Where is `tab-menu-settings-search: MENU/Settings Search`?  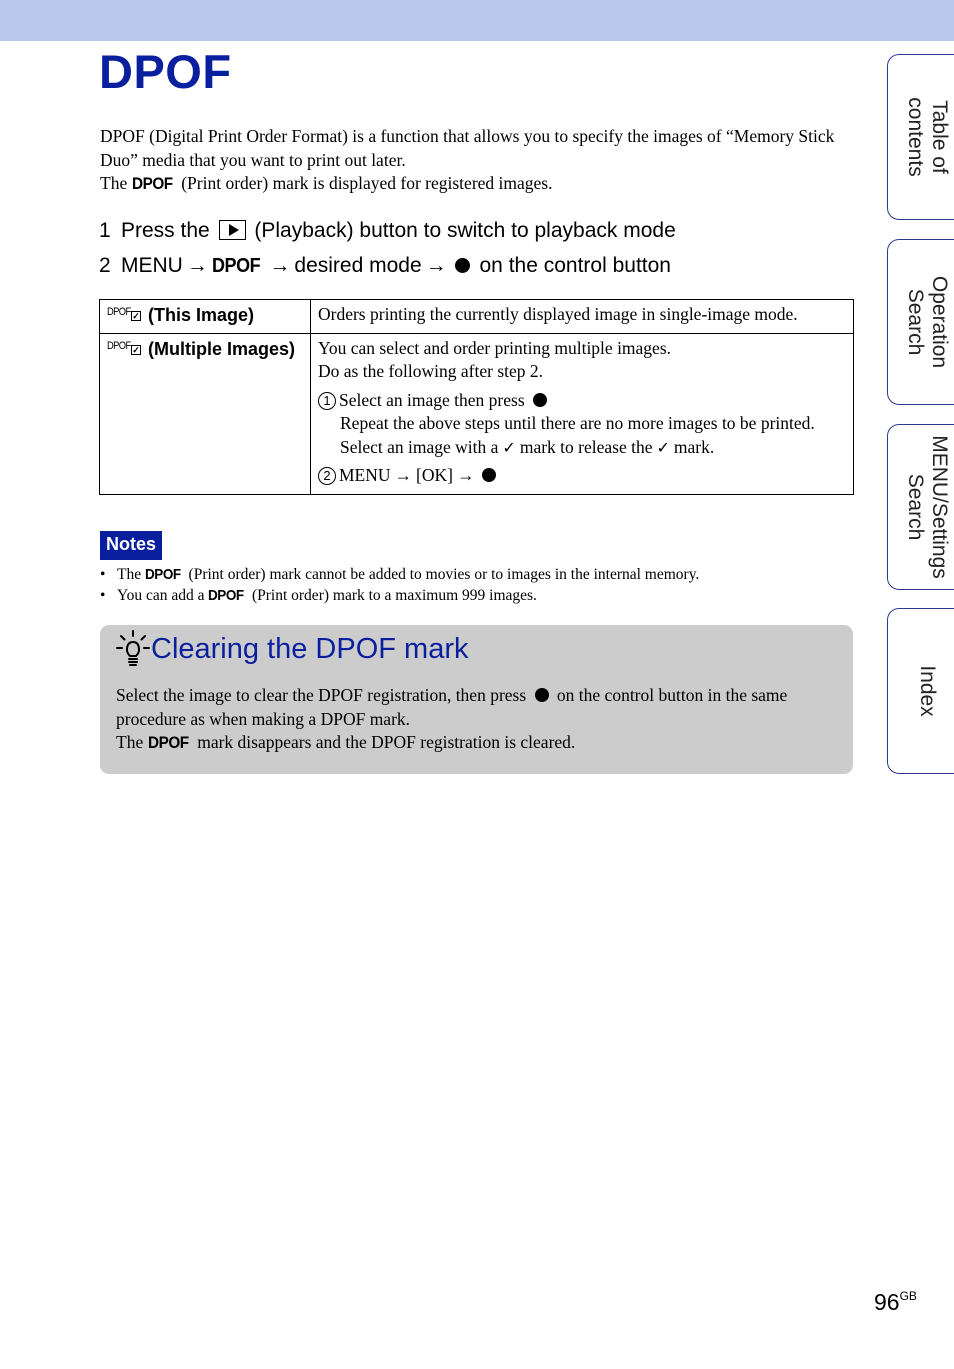
tab-menu-settings-search: MENU/Settings Search is located at coordinates (920, 507).